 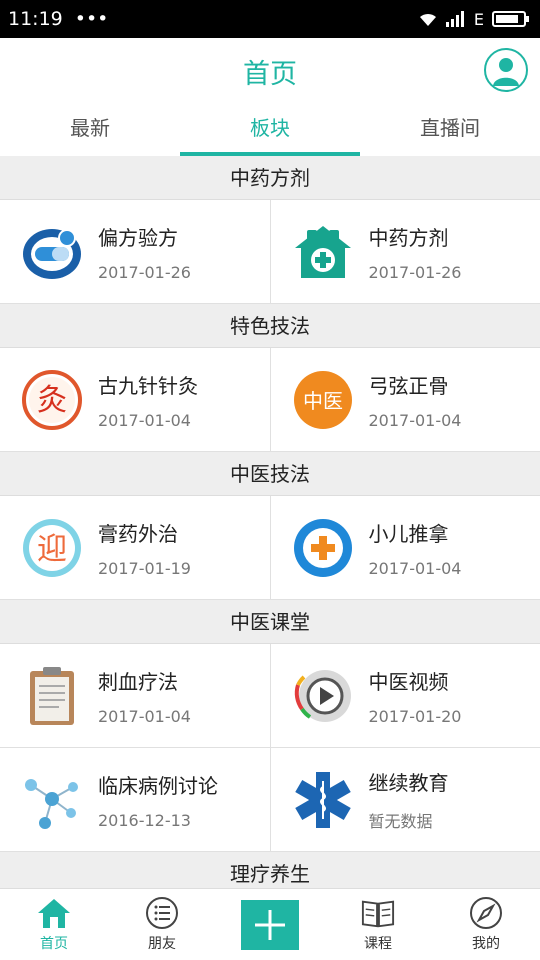 I want to click on board-date: 暂无数据, so click(x=400, y=821).